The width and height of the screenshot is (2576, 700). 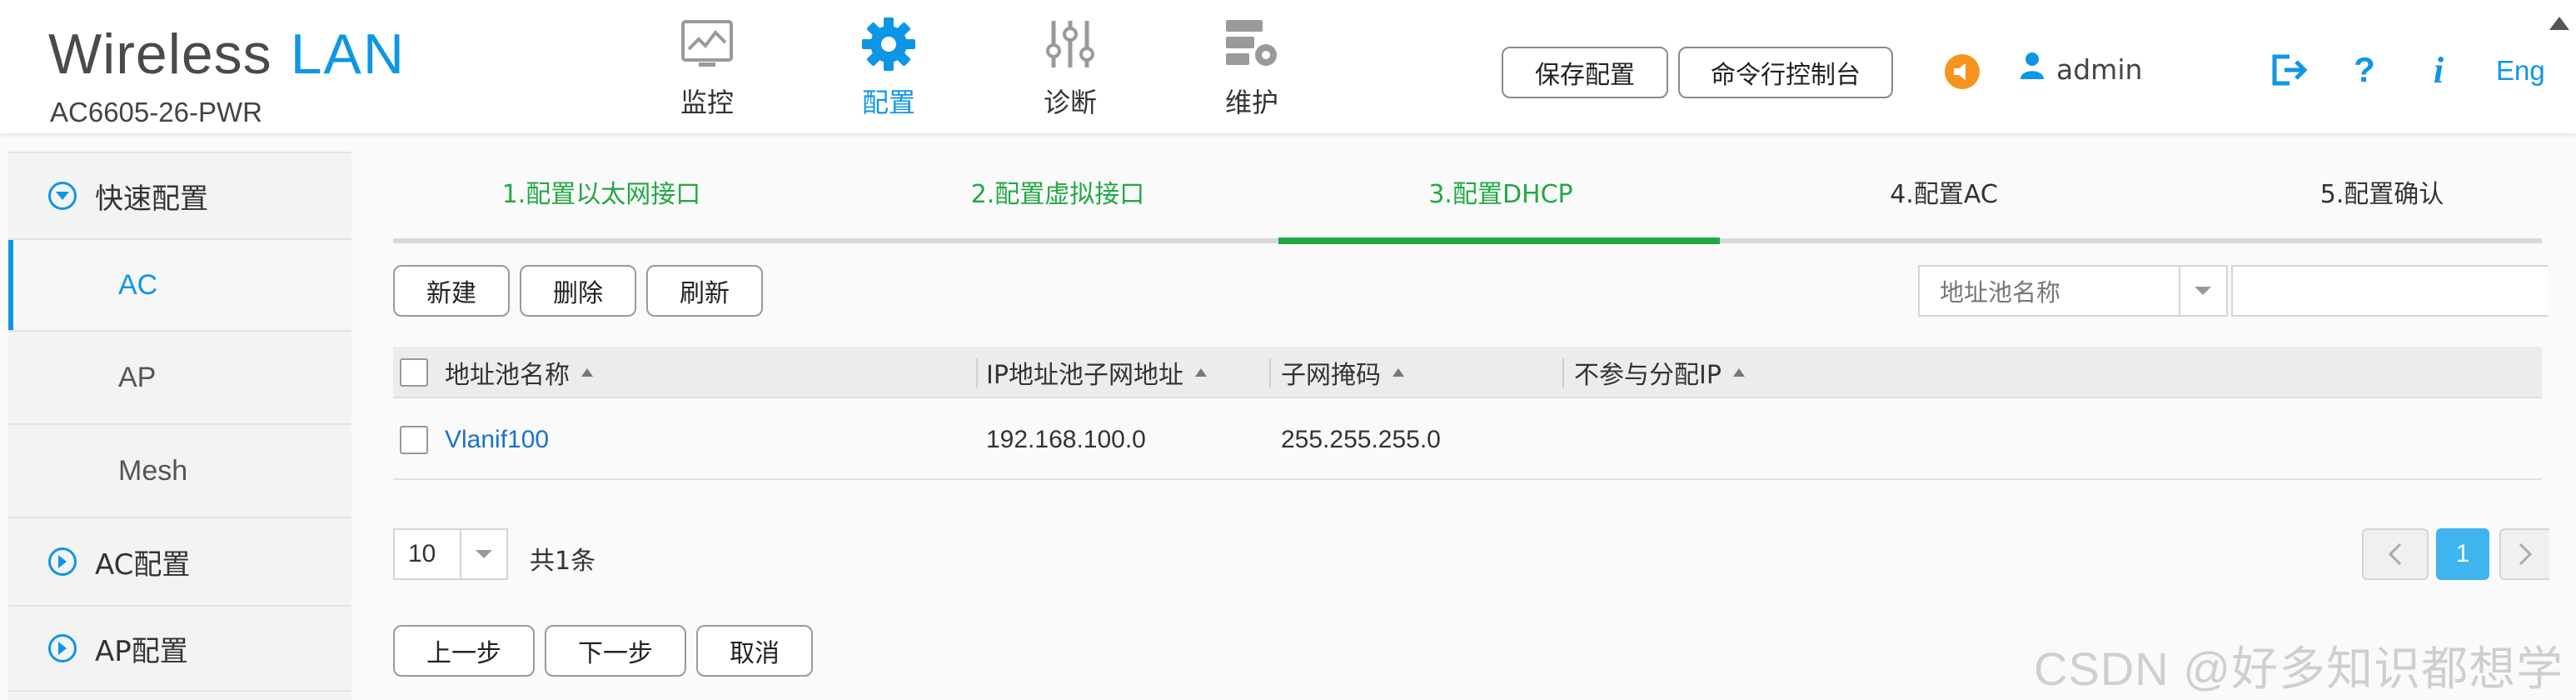 I want to click on table-header: 地址池名称 IP地址池子网地址 子网掩码 不参与分配IP, so click(x=1467, y=372).